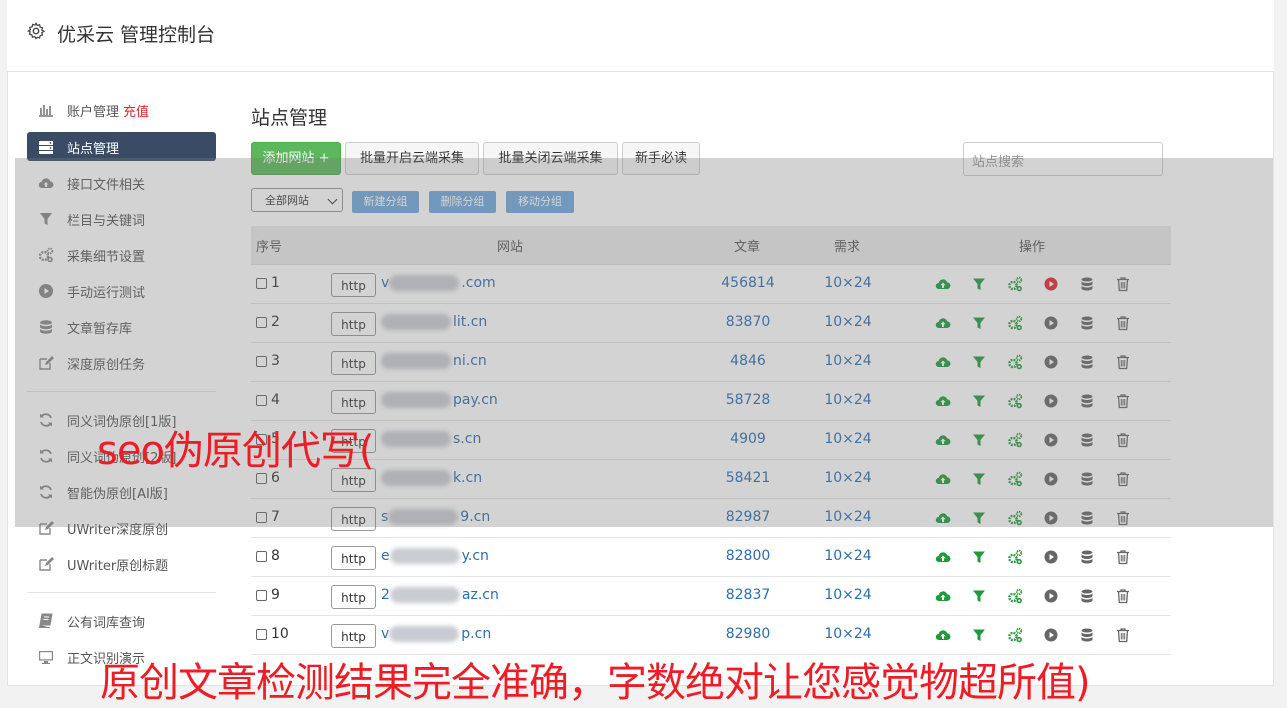 The height and width of the screenshot is (708, 1287). What do you see at coordinates (711, 557) in the screenshot?
I see `table-row: 8 http e y.cn 82800 10×24` at bounding box center [711, 557].